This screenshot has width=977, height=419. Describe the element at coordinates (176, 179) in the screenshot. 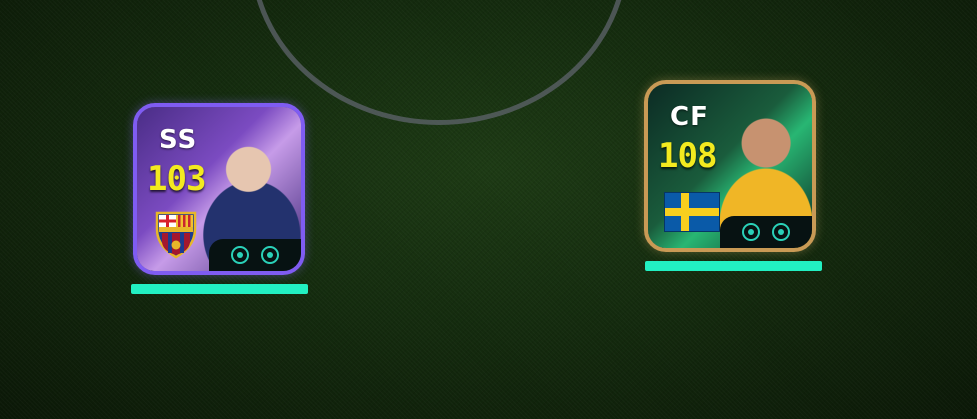

I see `player-rating: 103` at that location.